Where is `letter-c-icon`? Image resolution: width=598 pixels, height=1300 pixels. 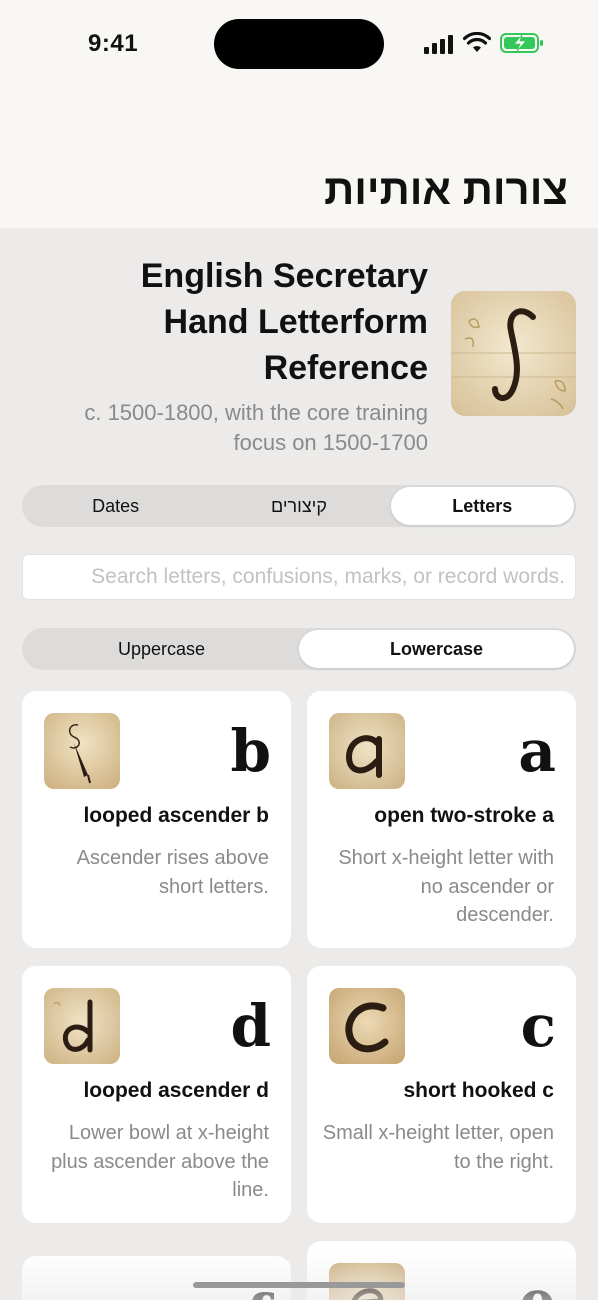
letter-c-icon is located at coordinates (367, 1026).